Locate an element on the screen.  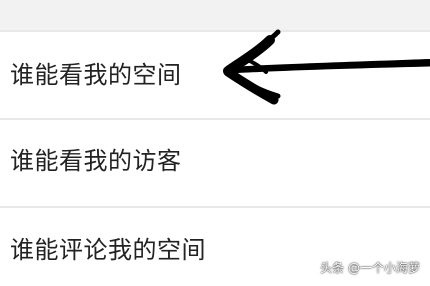
watermark: 头条 @一个小海萝 is located at coordinates (370, 268).